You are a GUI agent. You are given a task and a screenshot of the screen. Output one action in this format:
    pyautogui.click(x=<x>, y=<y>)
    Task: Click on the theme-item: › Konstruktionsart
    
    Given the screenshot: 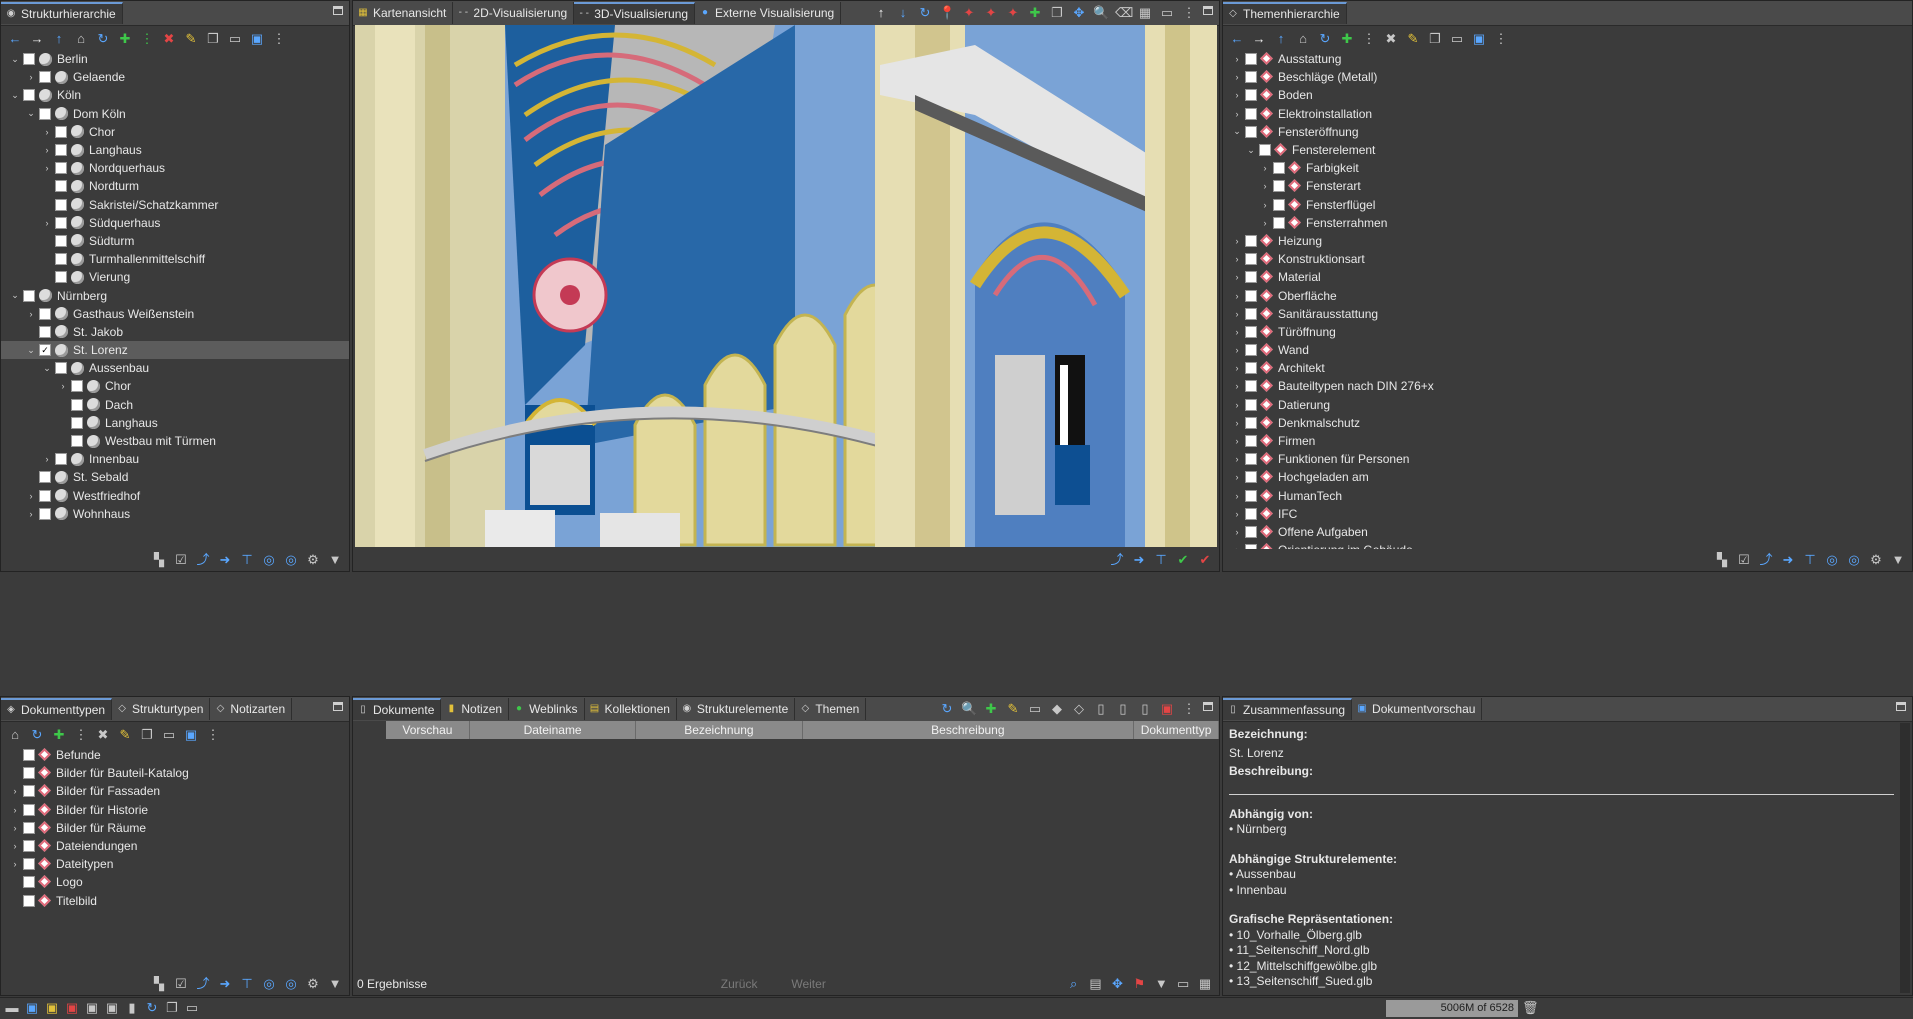 What is the action you would take?
    pyautogui.click(x=1567, y=259)
    